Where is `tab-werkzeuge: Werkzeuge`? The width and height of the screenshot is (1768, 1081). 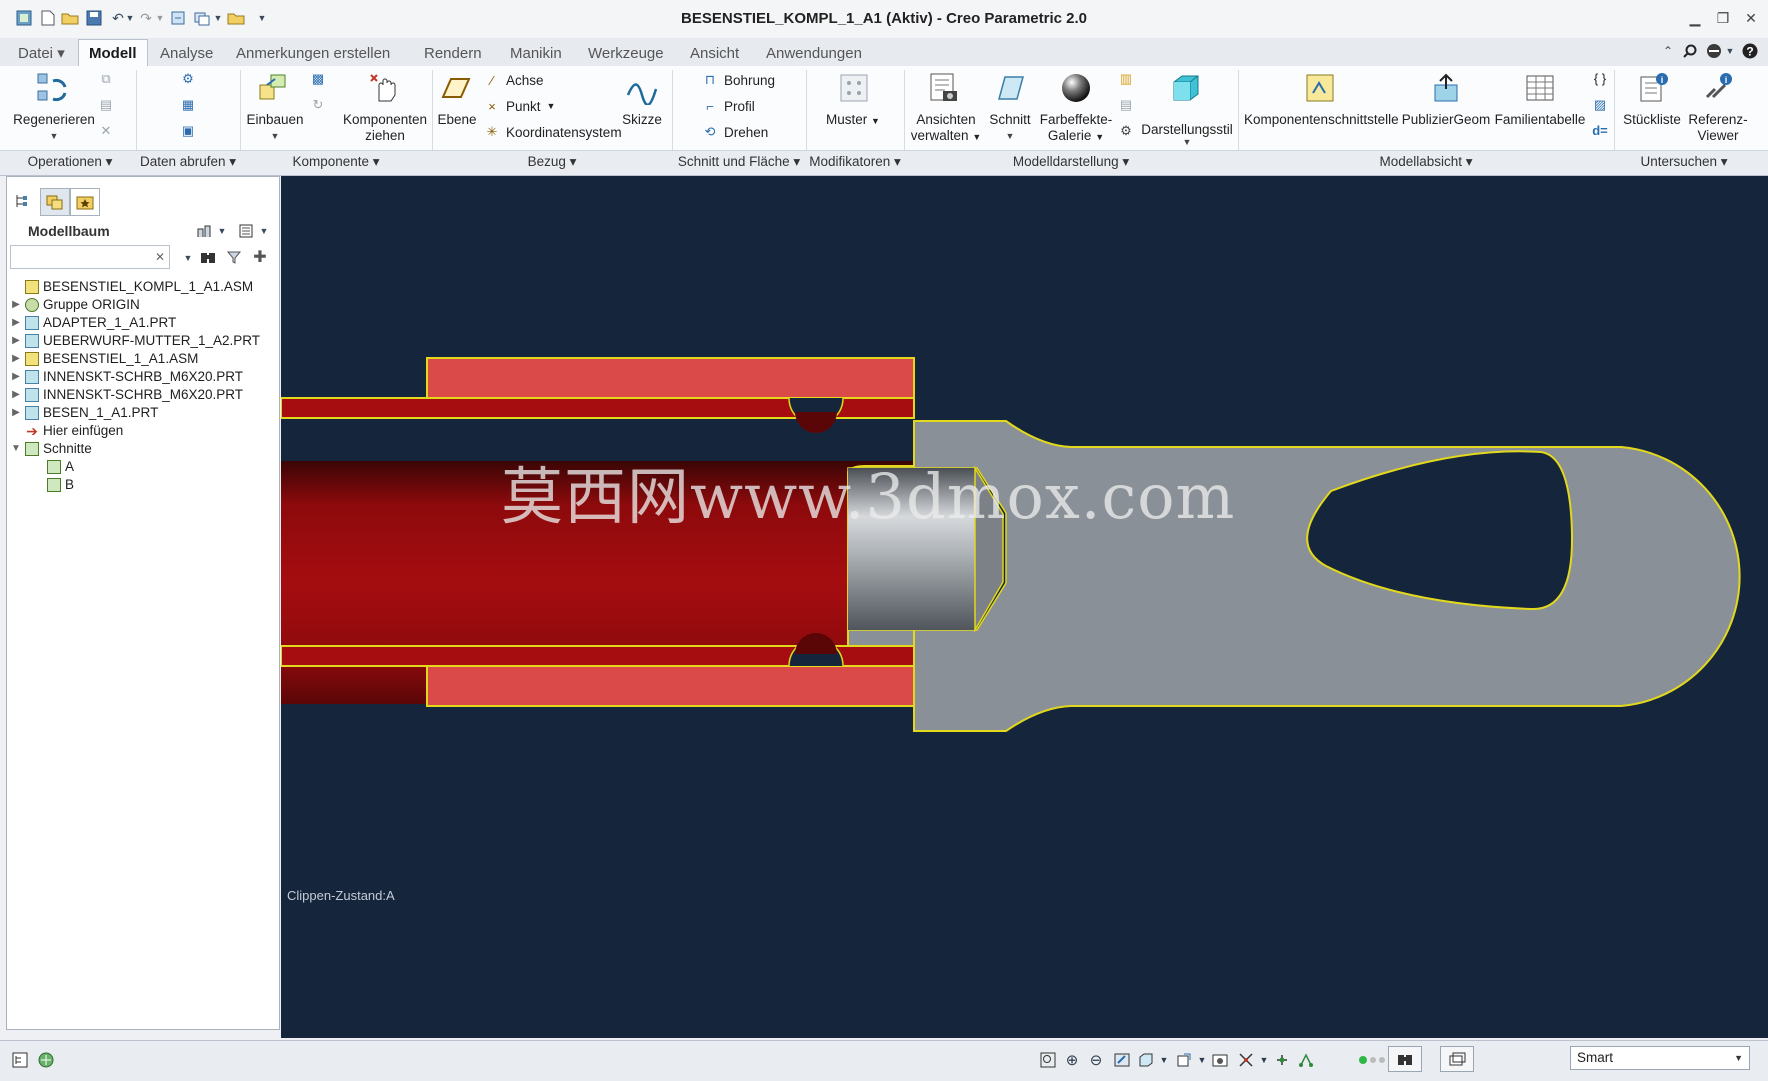 tab-werkzeuge: Werkzeuge is located at coordinates (626, 54).